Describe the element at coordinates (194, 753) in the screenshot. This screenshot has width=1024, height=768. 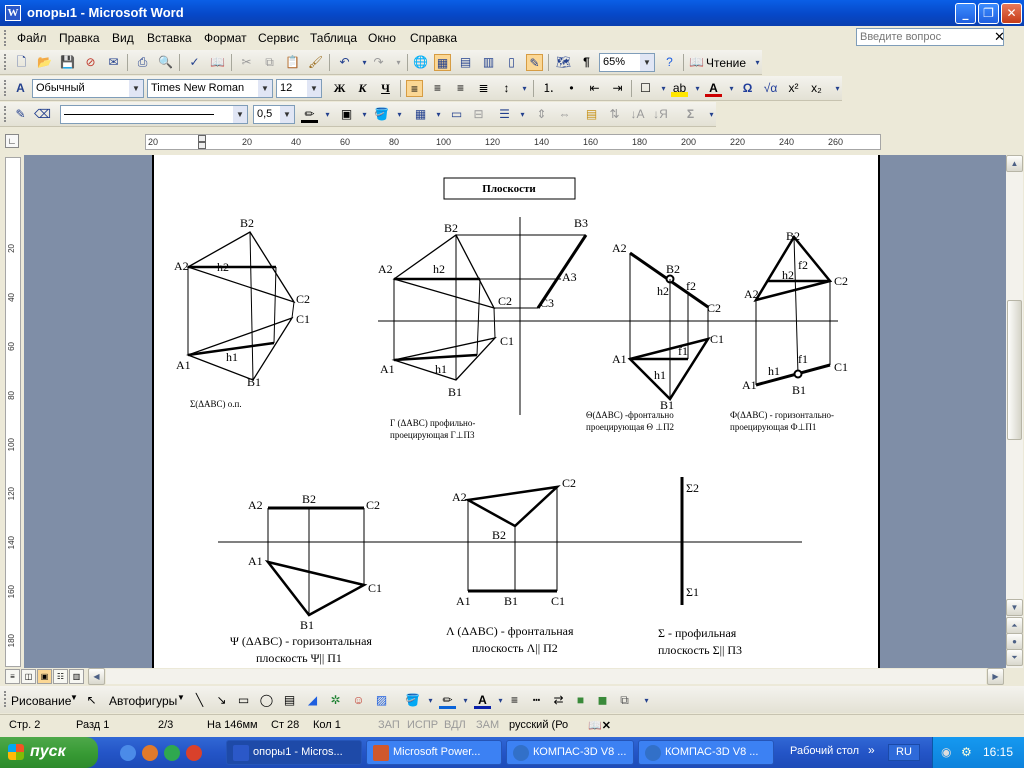
I see `quicklaunch-icon` at that location.